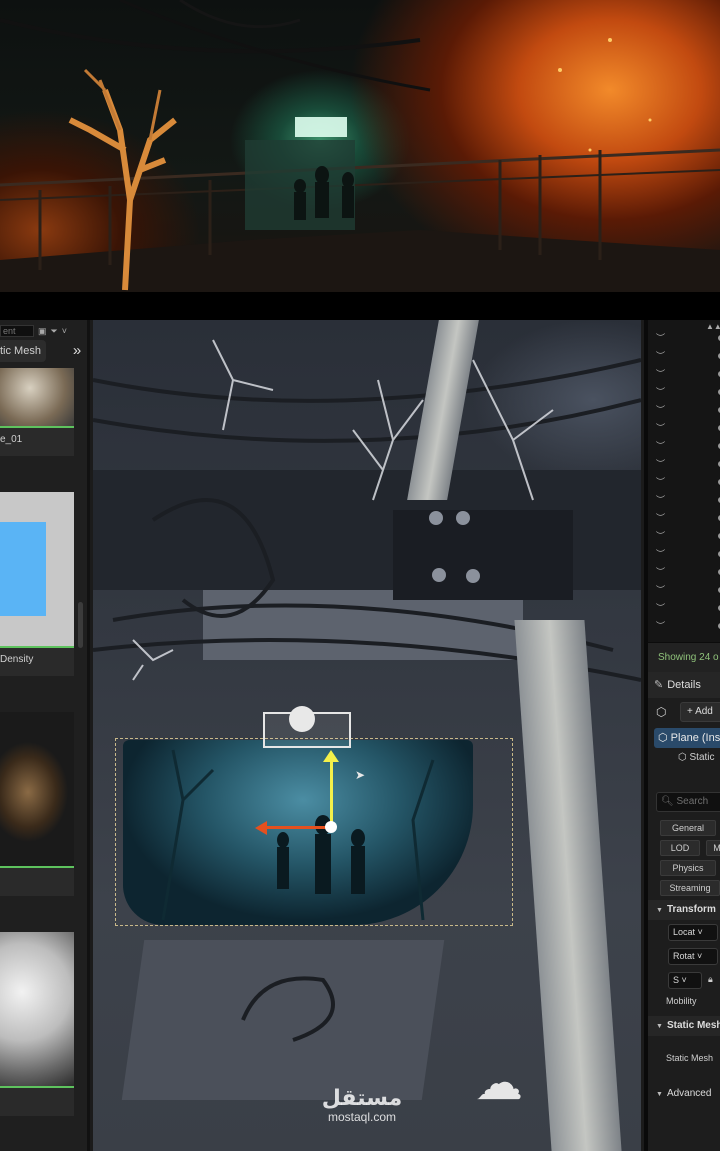 Image resolution: width=720 pixels, height=1151 pixels. What do you see at coordinates (702, 757) in the screenshot?
I see `subcomponent-name: Static` at bounding box center [702, 757].